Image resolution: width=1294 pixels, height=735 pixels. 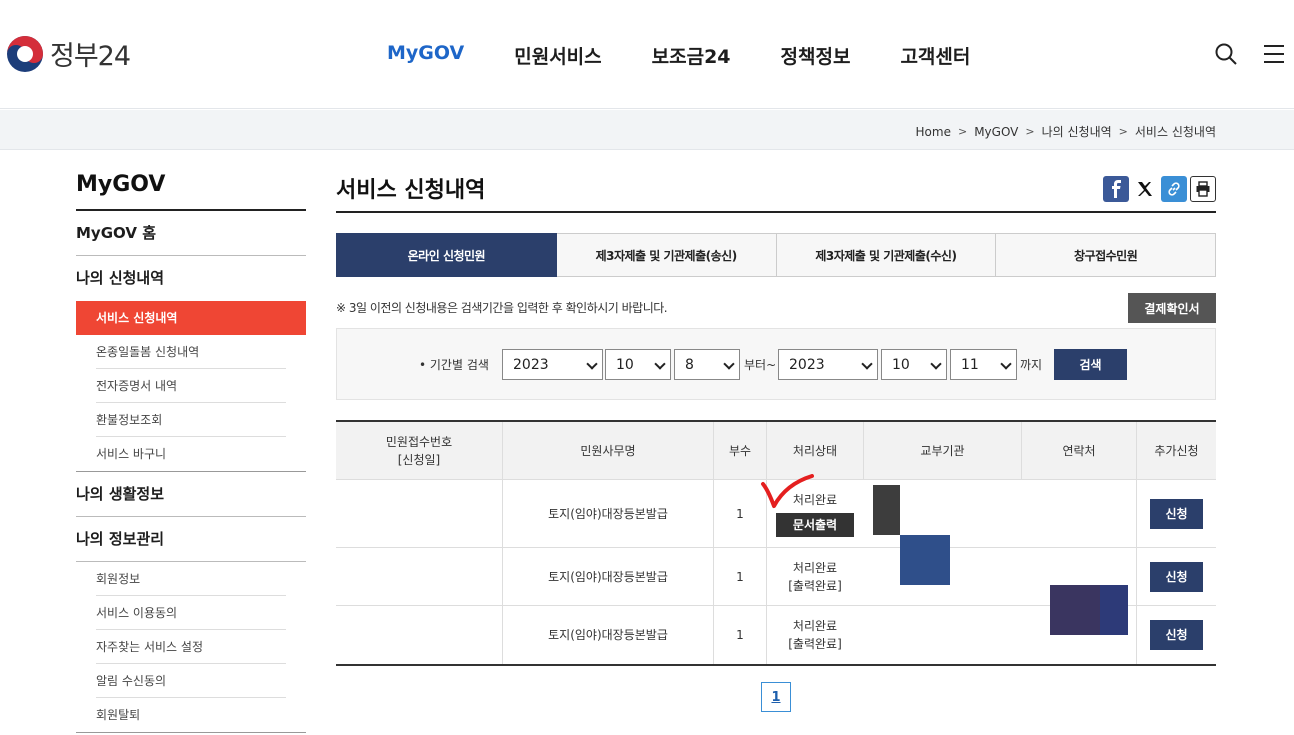 I want to click on nav-civil-service: 민원서비스, so click(x=557, y=55).